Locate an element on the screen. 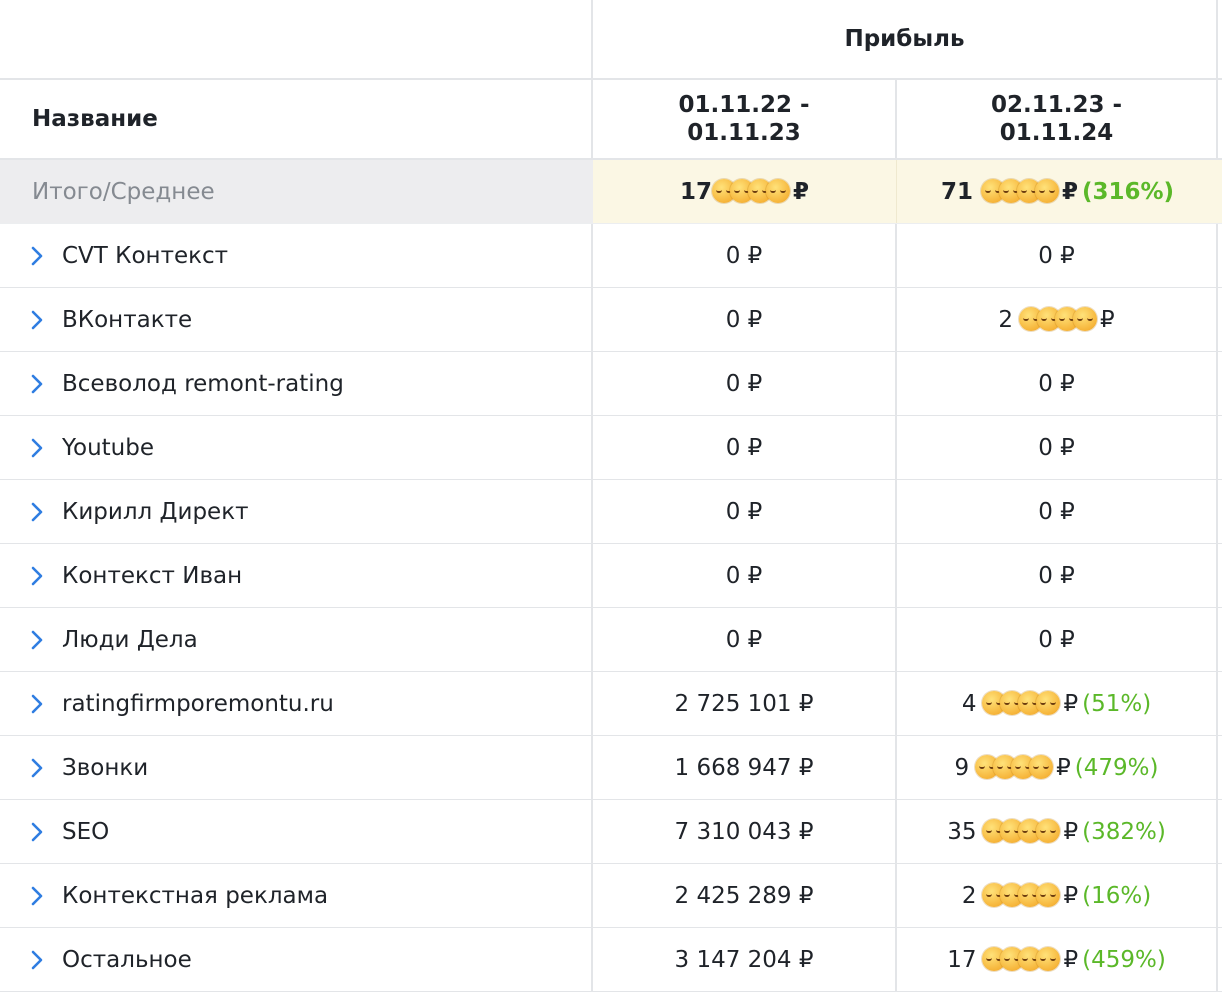 Image resolution: width=1222 pixels, height=992 pixels. row-period2-value: 35 ₽ (382%) is located at coordinates (1057, 831).